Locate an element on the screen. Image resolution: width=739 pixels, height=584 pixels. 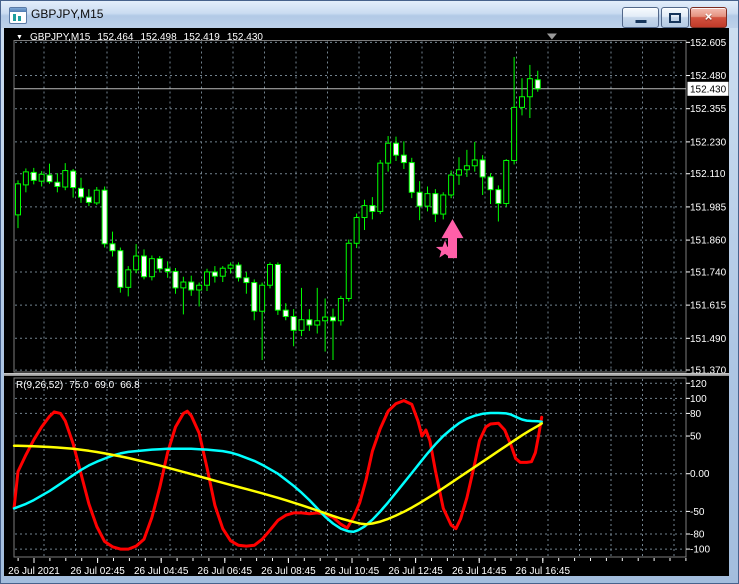
restore-icon is located at coordinates (675, 17).